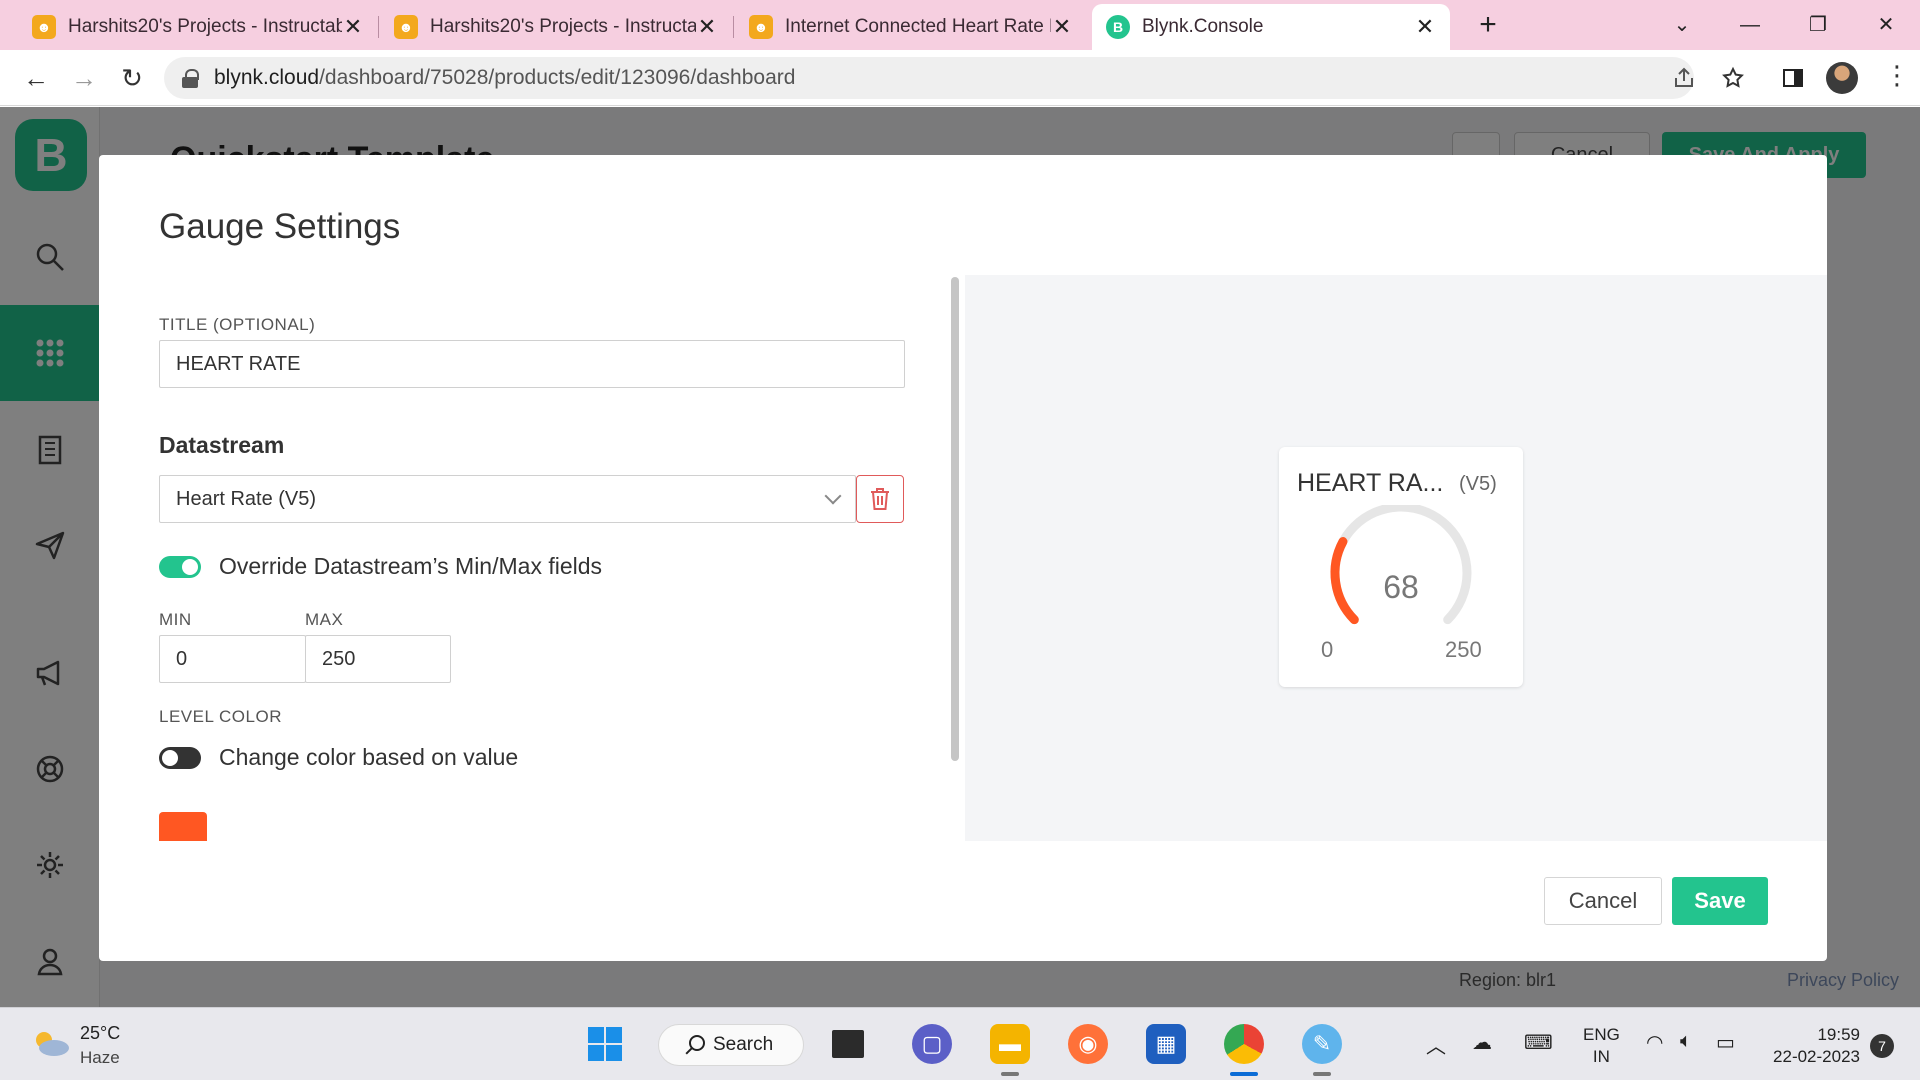 This screenshot has width=1920, height=1080. I want to click on gauge-max-label: 250, so click(1463, 649).